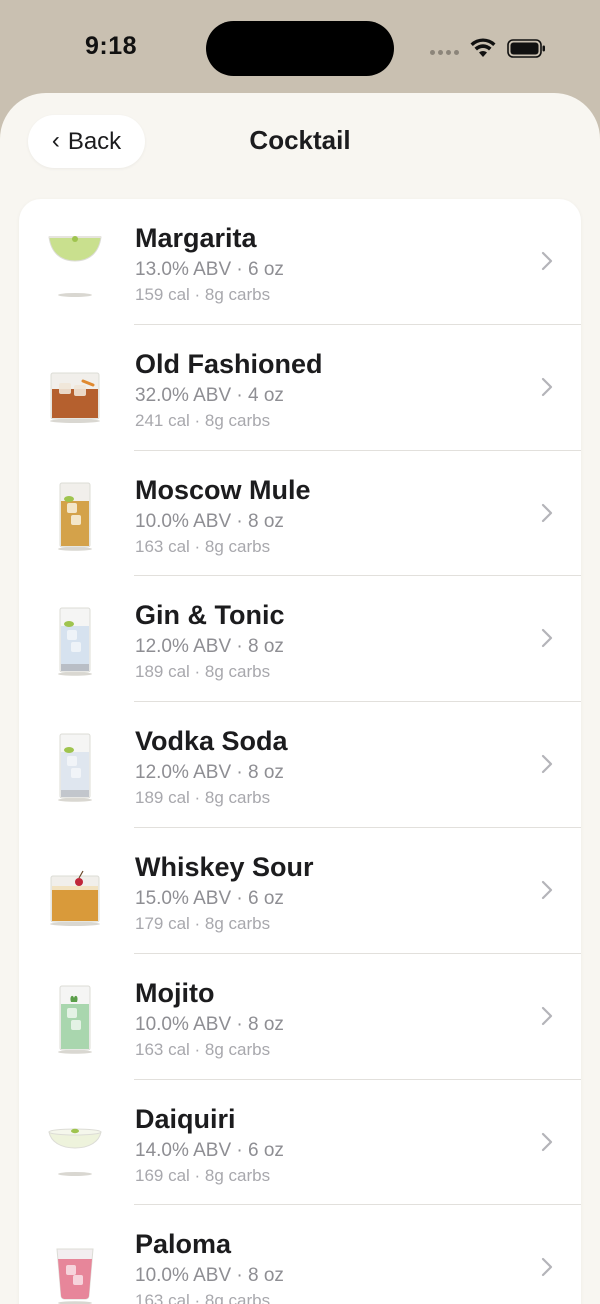 The width and height of the screenshot is (600, 1304). Describe the element at coordinates (209, 269) in the screenshot. I see `drink-abv: 13.0% ABV · 6 oz` at that location.